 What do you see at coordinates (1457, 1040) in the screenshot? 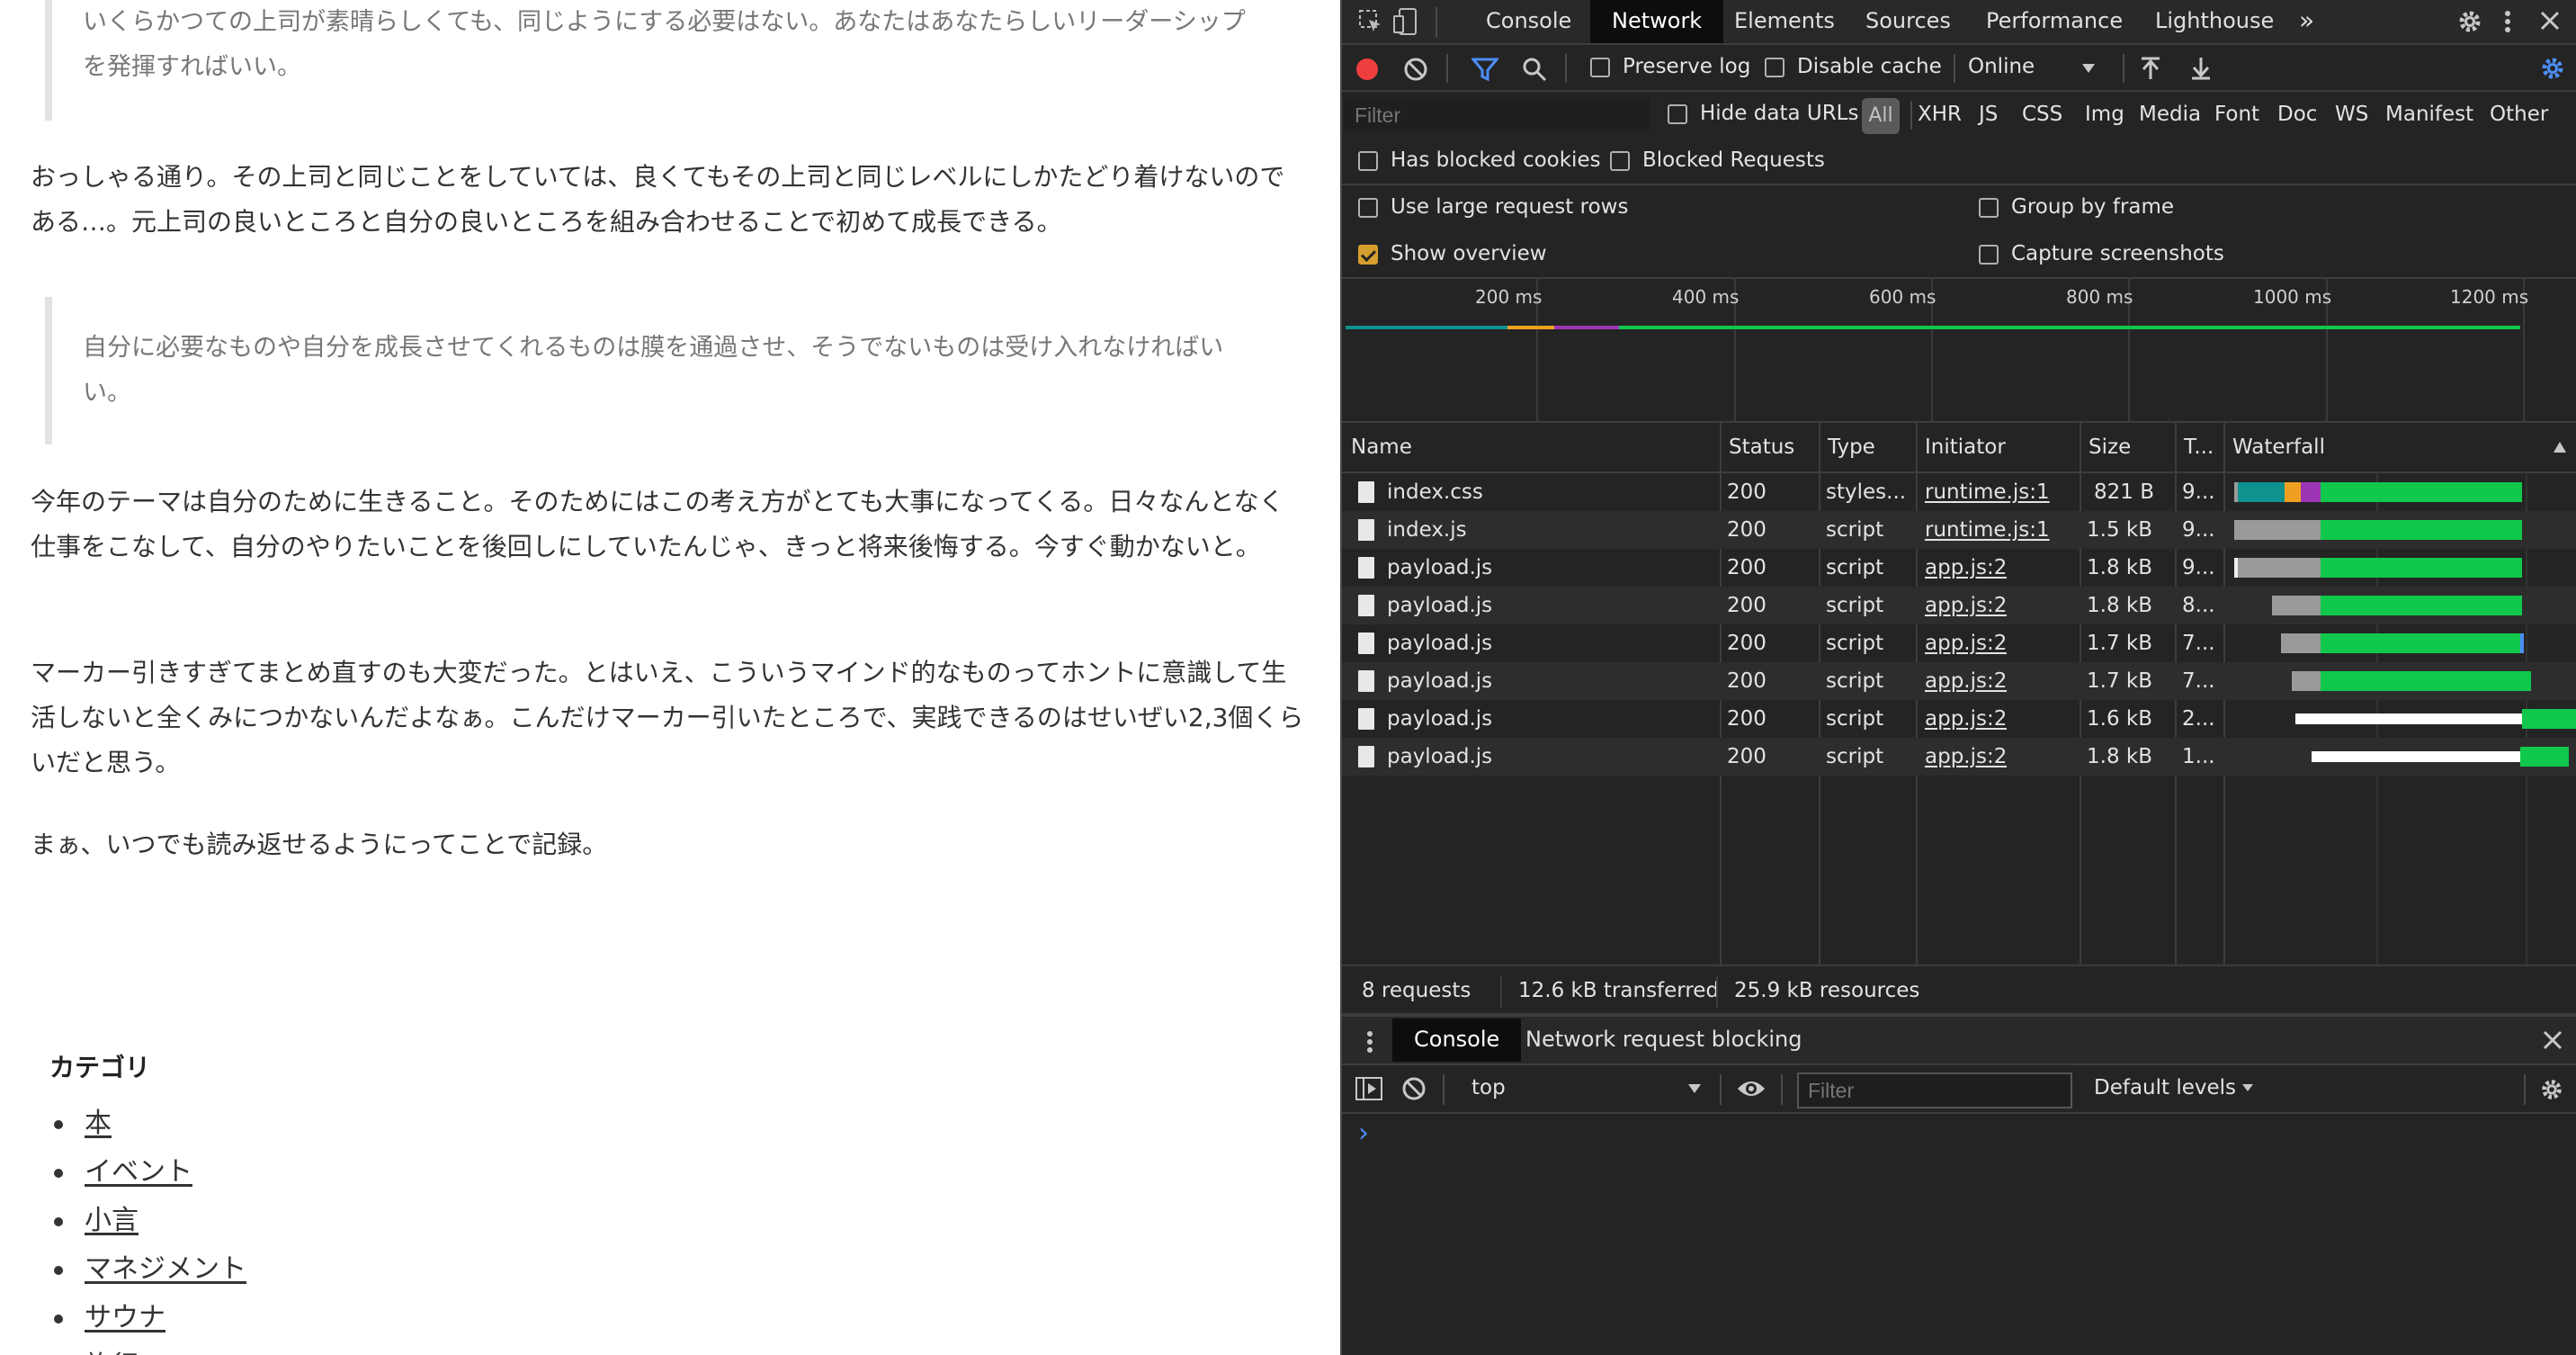
I see `drawer-tab-console: Console` at bounding box center [1457, 1040].